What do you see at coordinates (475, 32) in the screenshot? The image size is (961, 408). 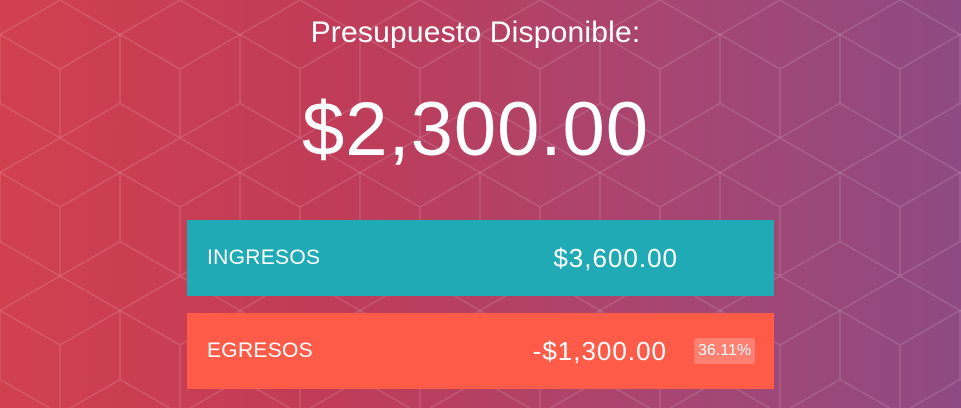 I see `budget-title: Presupuesto Disponible:` at bounding box center [475, 32].